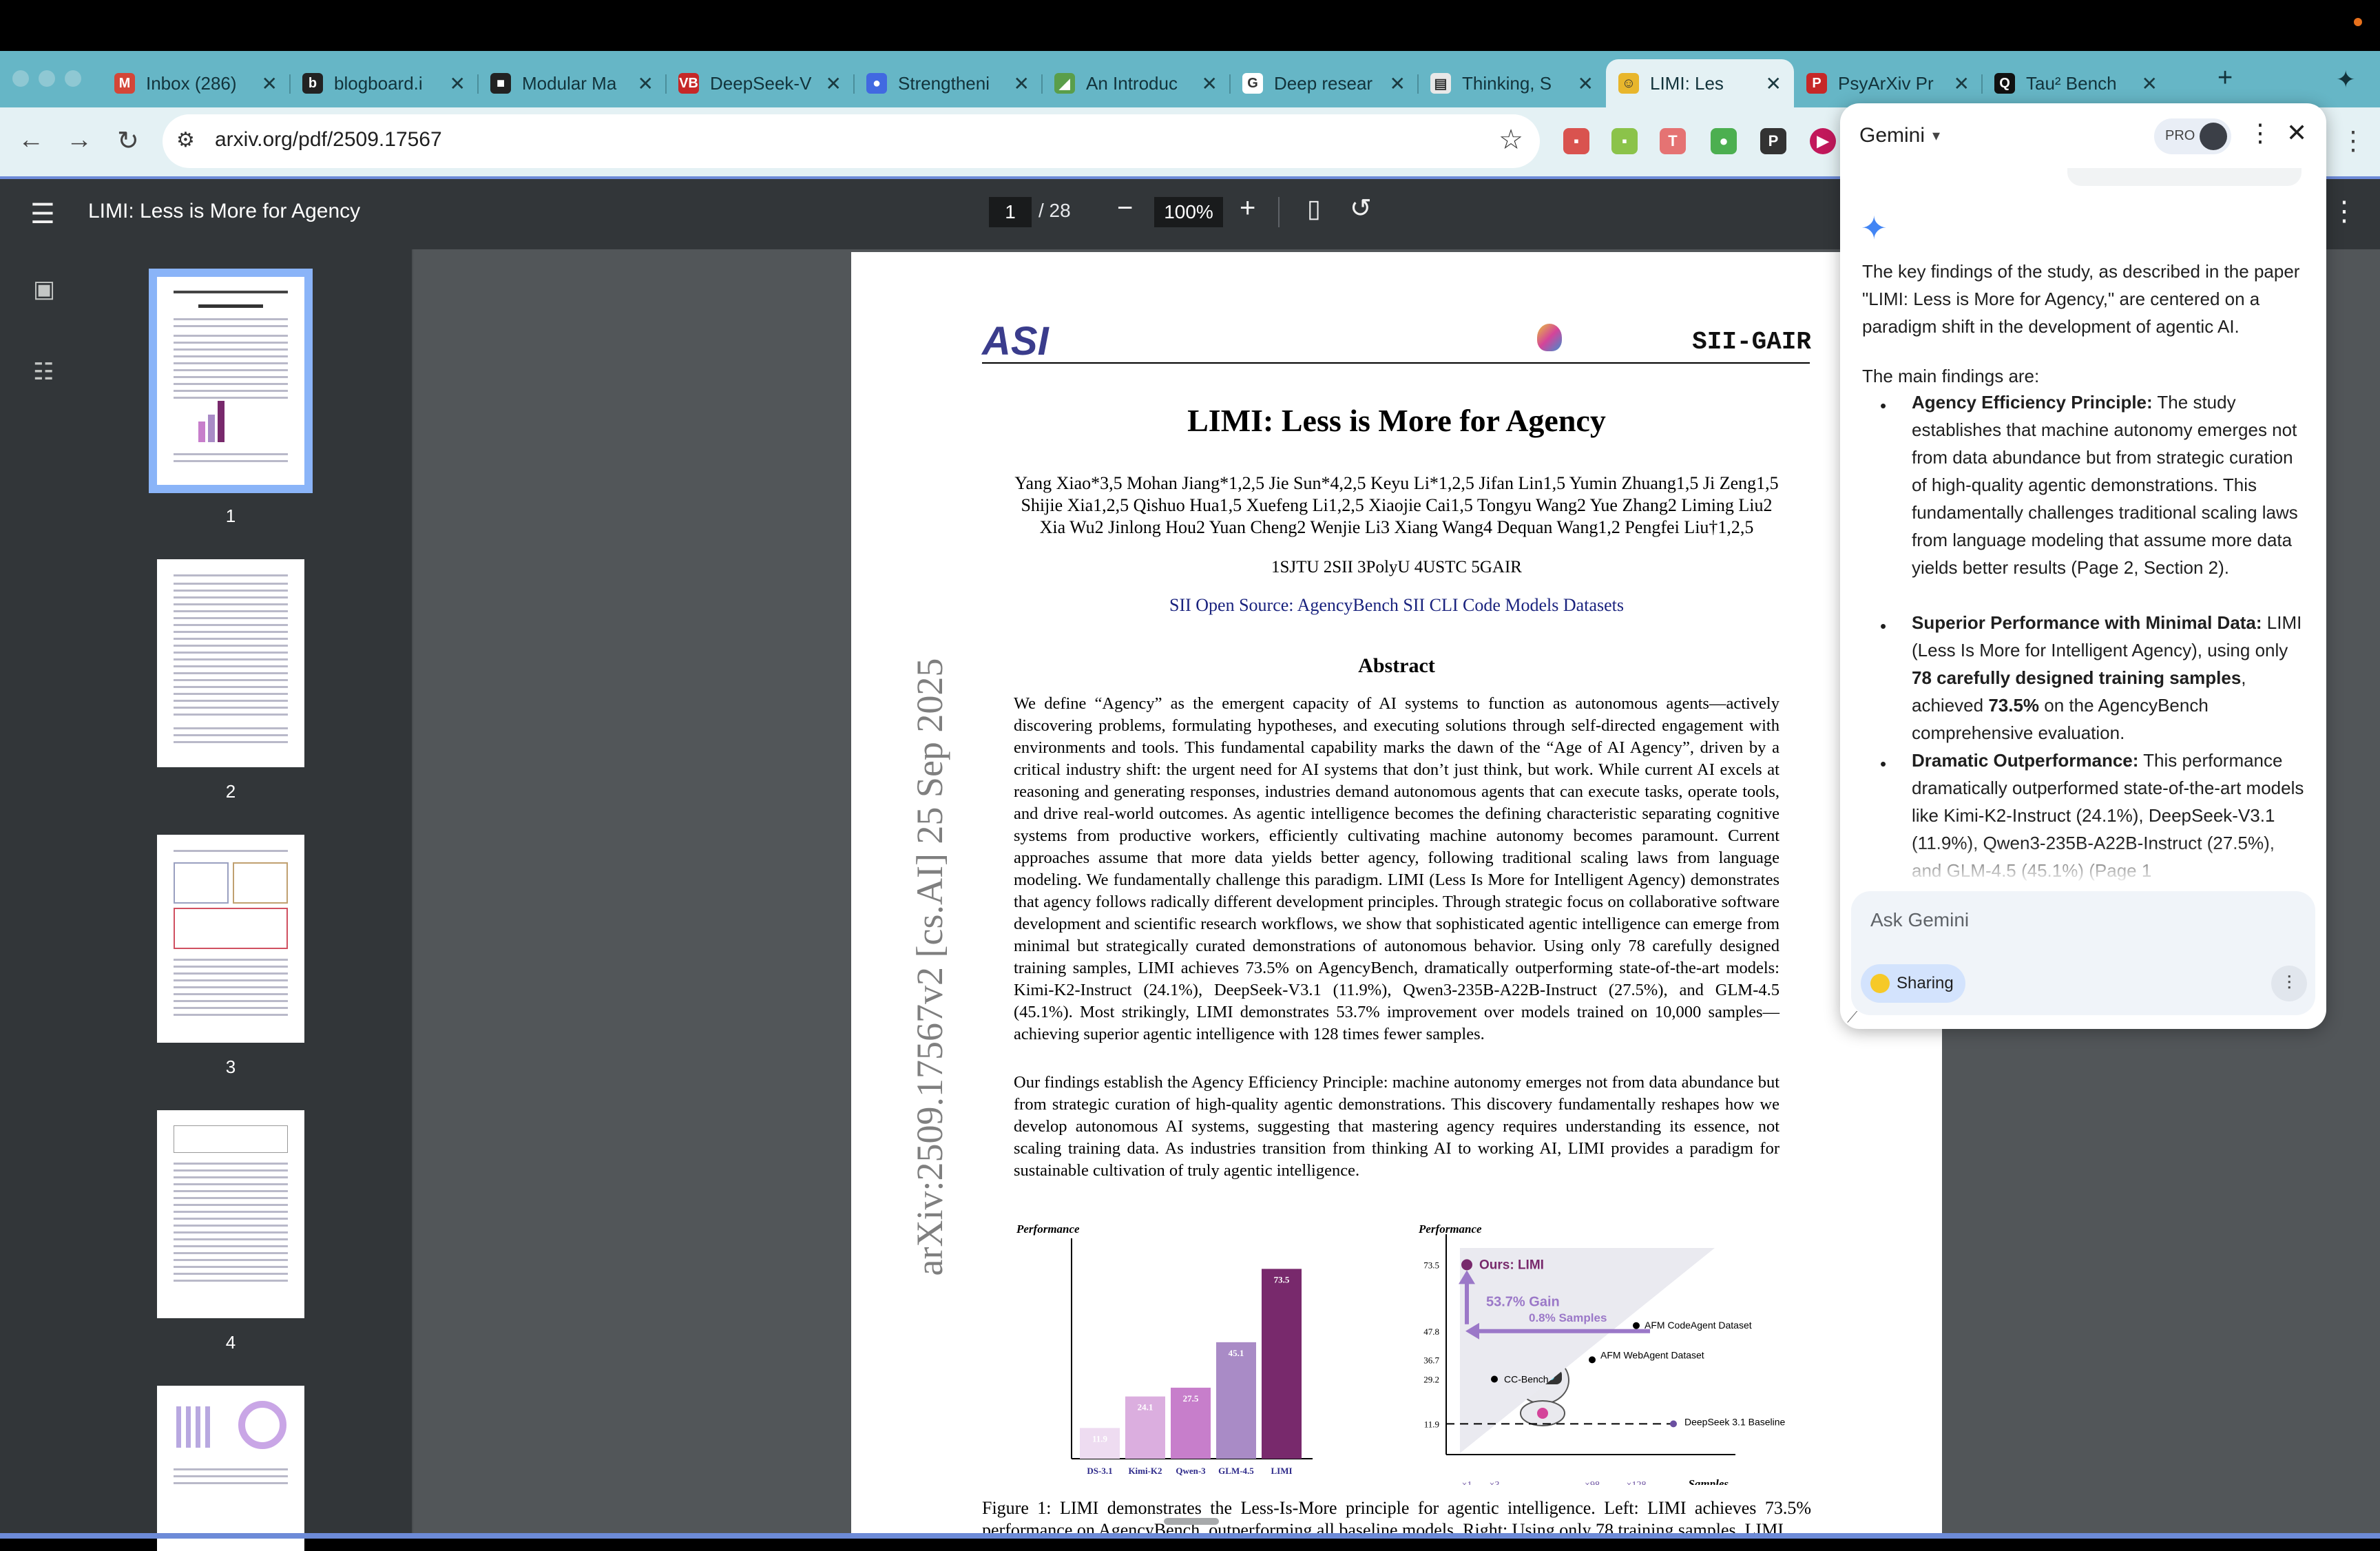 The width and height of the screenshot is (2380, 1551). What do you see at coordinates (1252, 83) in the screenshot?
I see `tab-favicon-icon: G` at bounding box center [1252, 83].